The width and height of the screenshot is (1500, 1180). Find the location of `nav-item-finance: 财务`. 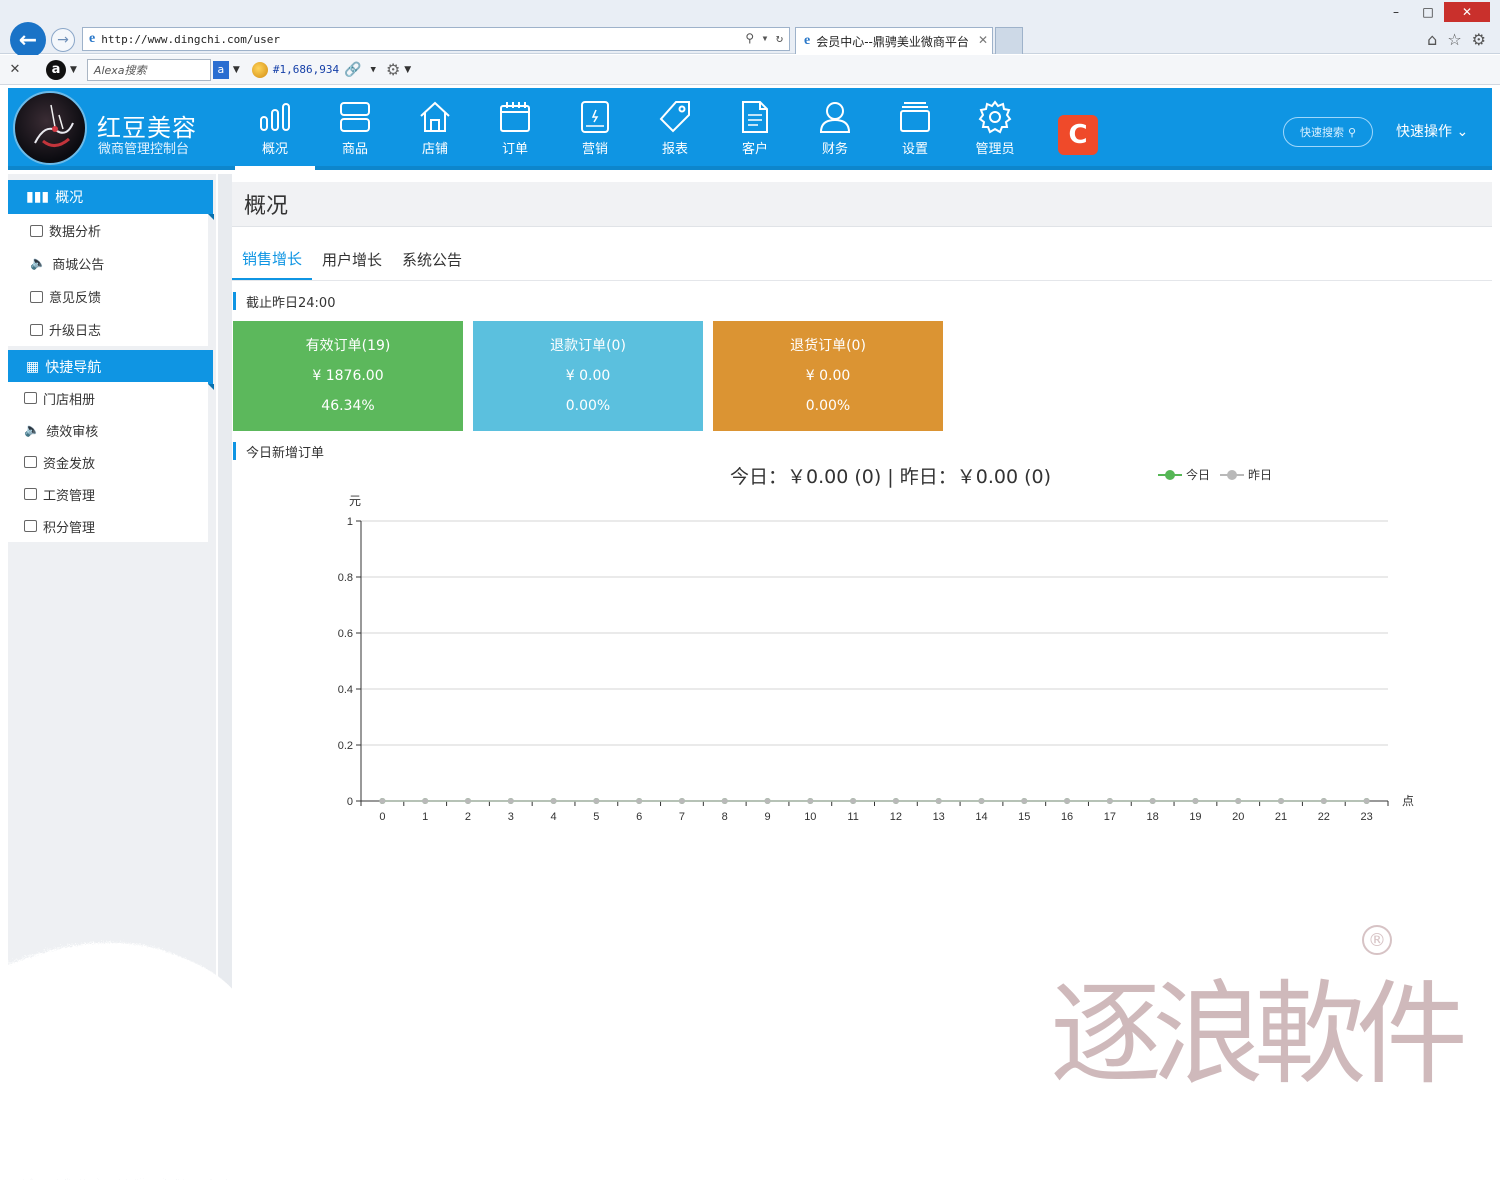

nav-item-finance: 财务 is located at coordinates (835, 128).